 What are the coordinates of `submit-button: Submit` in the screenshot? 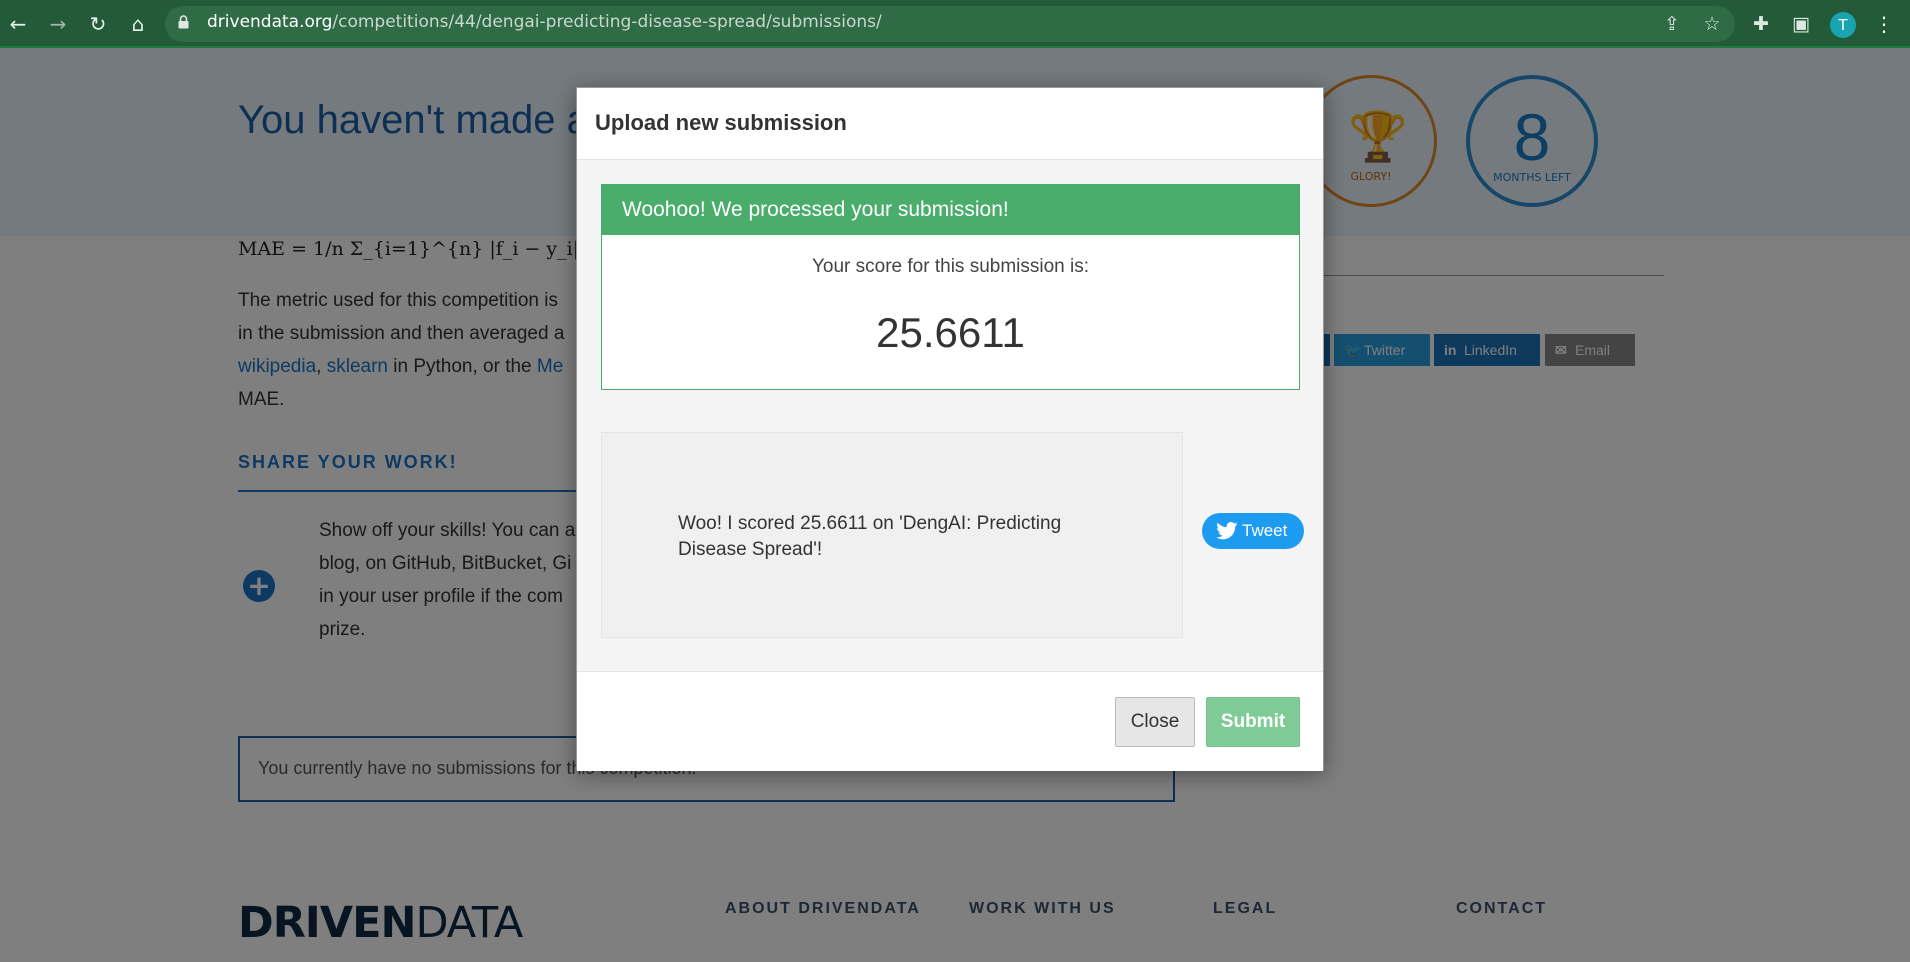 It's located at (1253, 722).